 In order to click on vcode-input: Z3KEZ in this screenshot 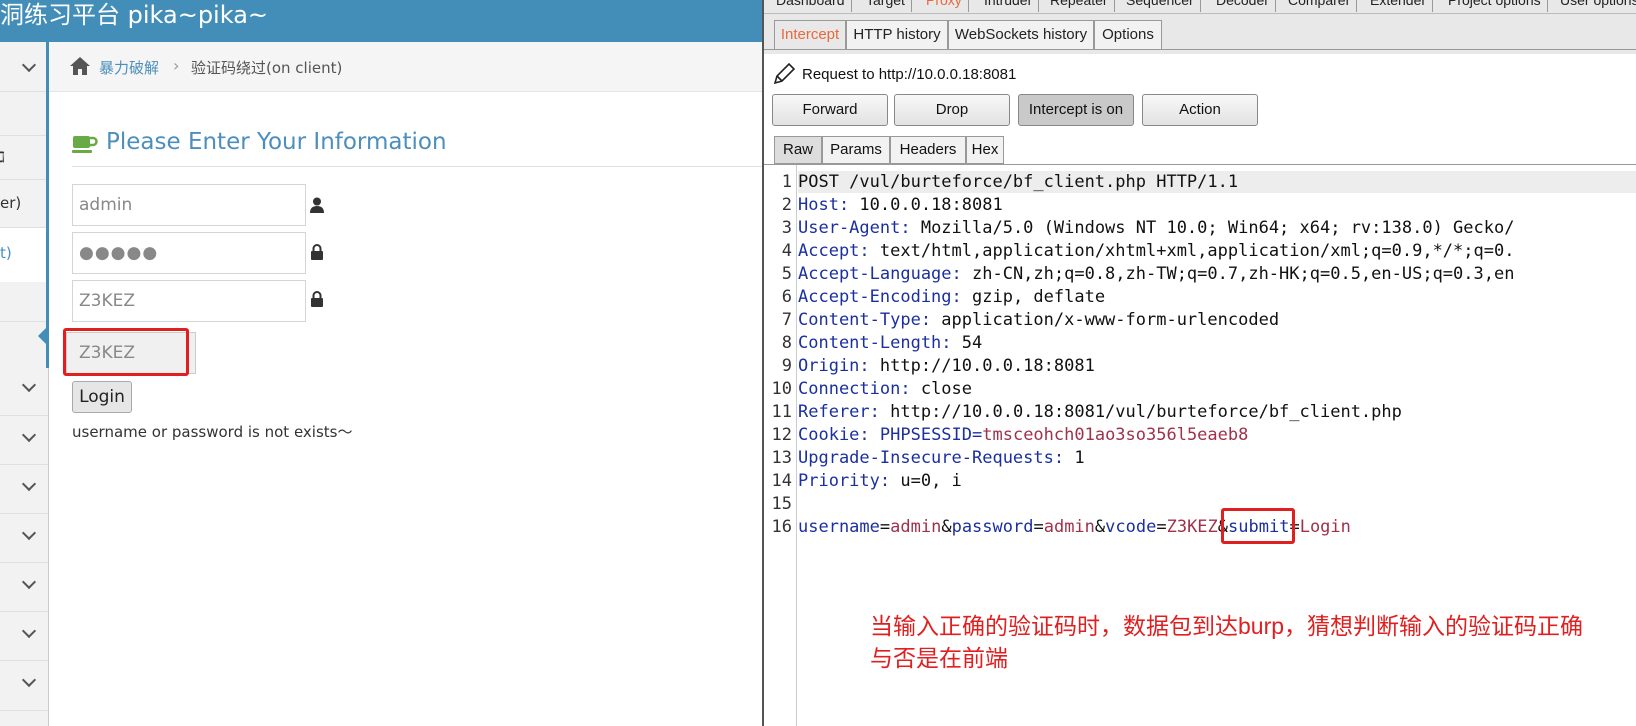, I will do `click(189, 301)`.